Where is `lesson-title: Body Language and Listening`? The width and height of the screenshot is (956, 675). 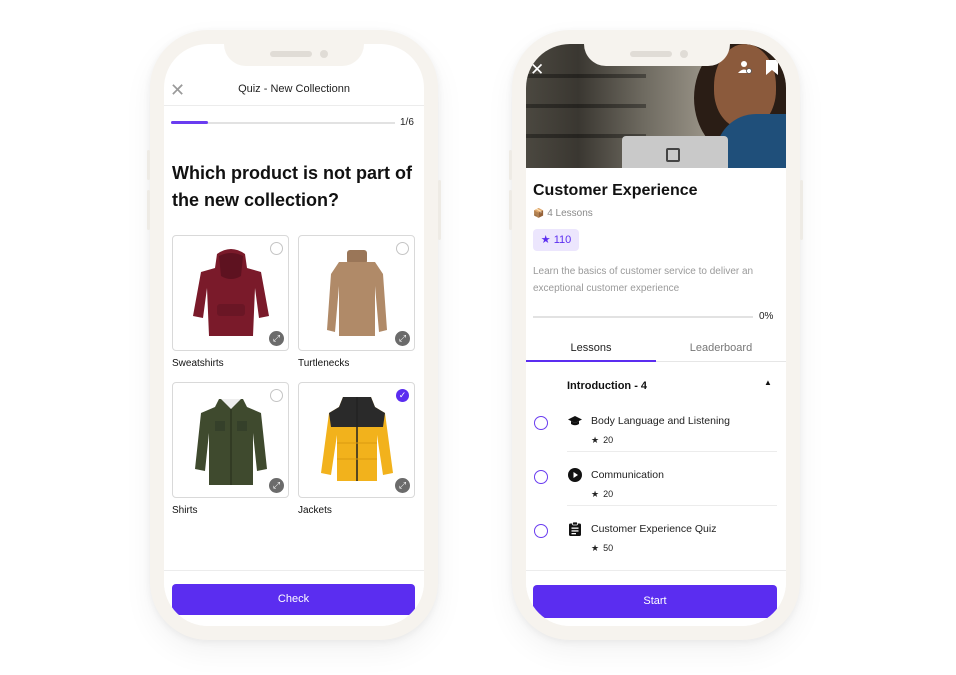 lesson-title: Body Language and Listening is located at coordinates (660, 421).